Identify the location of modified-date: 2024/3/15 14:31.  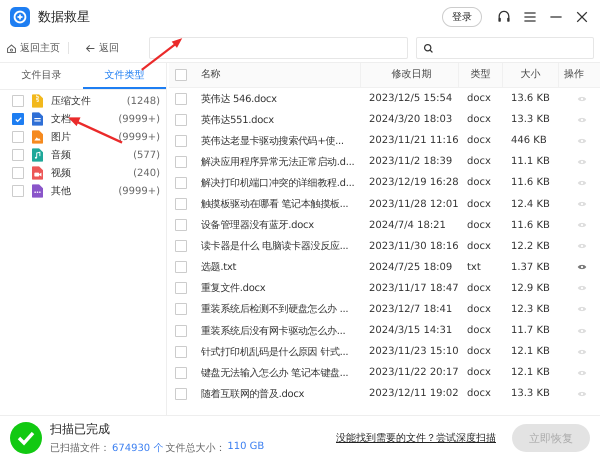
(411, 330).